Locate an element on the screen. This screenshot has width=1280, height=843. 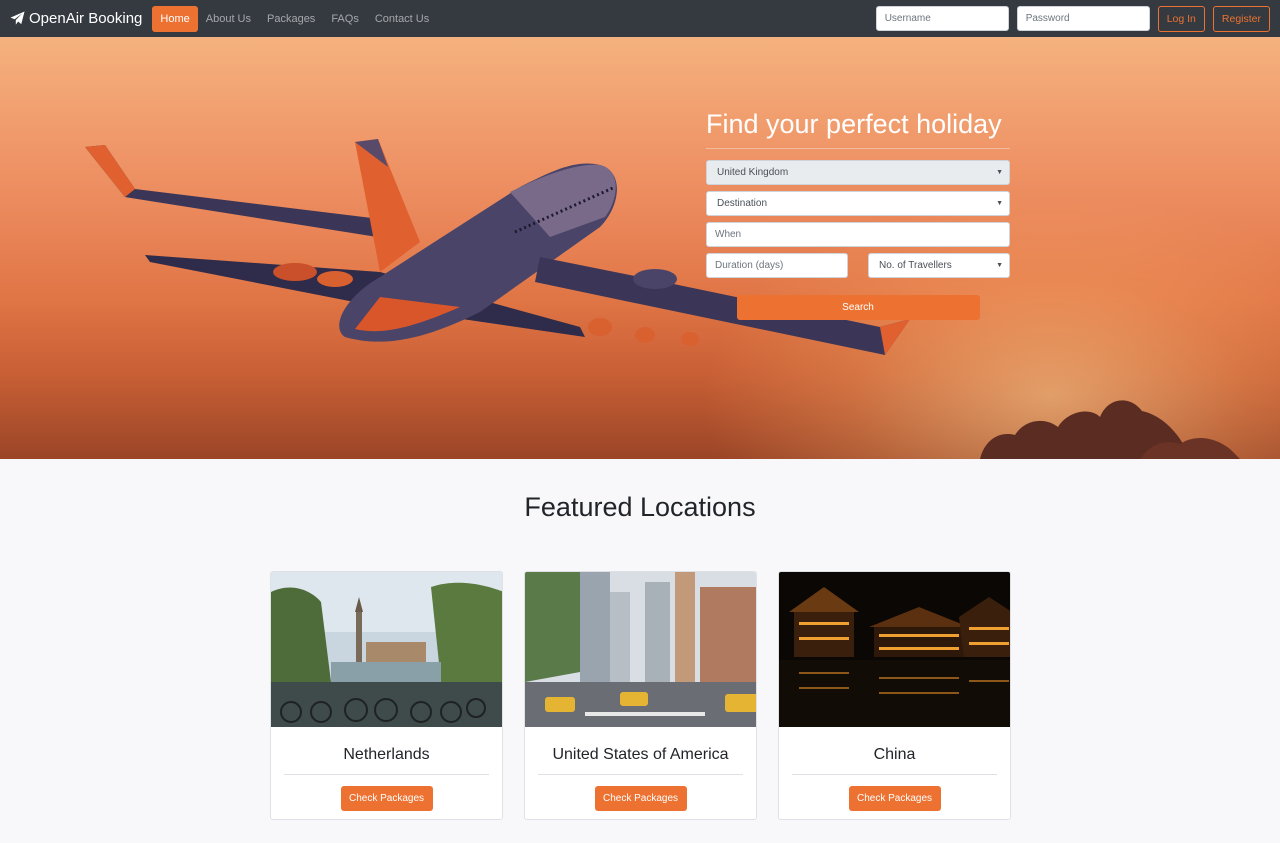
paper-plane-icon is located at coordinates (17, 18).